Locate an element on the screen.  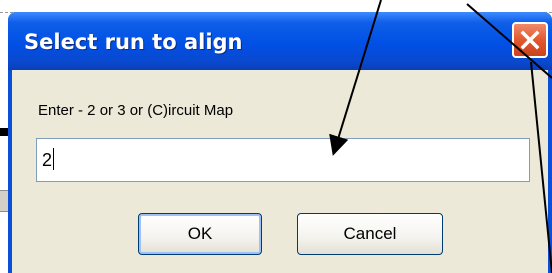
text-caret is located at coordinates (54, 159).